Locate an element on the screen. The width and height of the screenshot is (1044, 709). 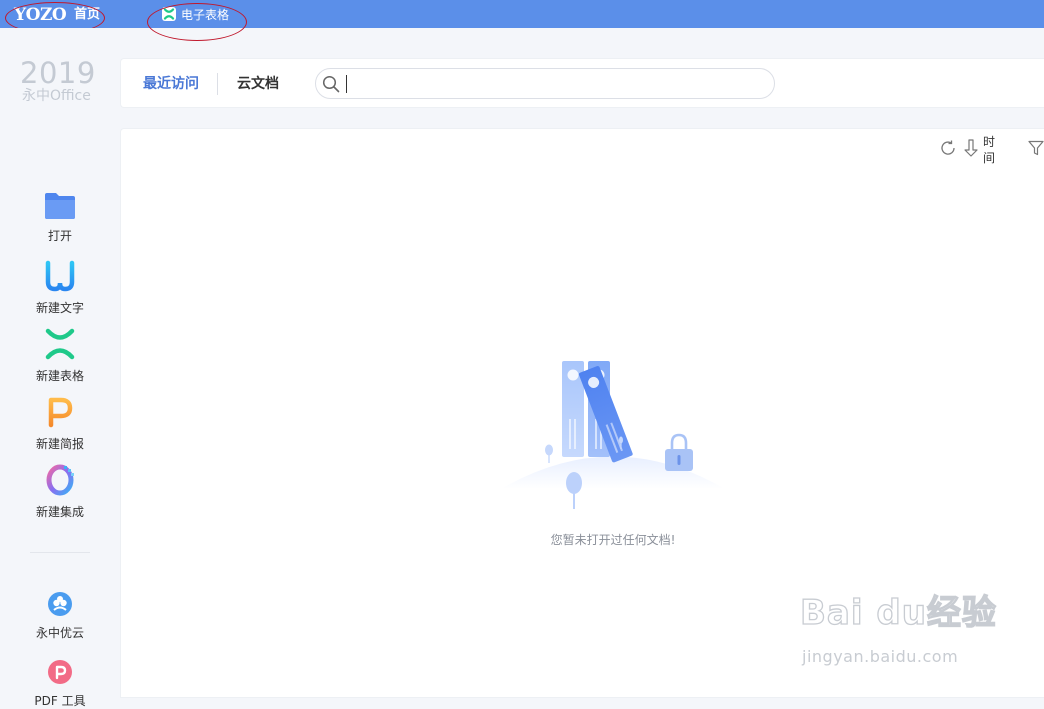
sort-by-time-label: 时间 is located at coordinates (993, 150).